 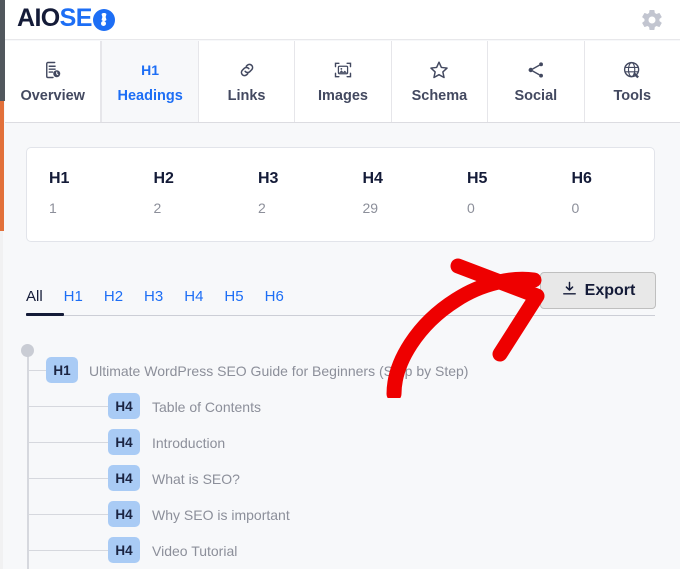 What do you see at coordinates (536, 70) in the screenshot?
I see `share-icon` at bounding box center [536, 70].